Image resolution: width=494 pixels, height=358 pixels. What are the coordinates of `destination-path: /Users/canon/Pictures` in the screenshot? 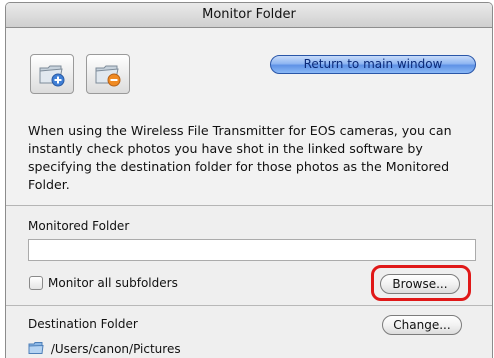 It's located at (115, 349).